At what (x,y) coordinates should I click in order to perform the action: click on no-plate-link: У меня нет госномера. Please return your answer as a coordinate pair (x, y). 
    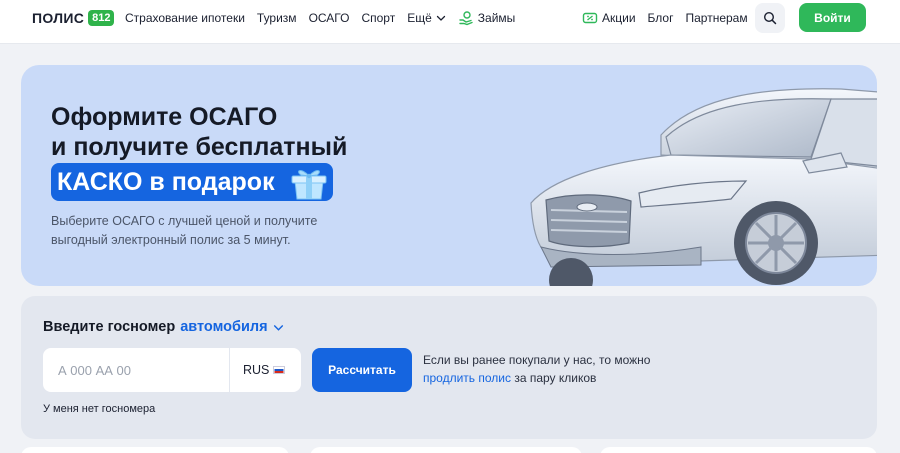
    Looking at the image, I should click on (99, 409).